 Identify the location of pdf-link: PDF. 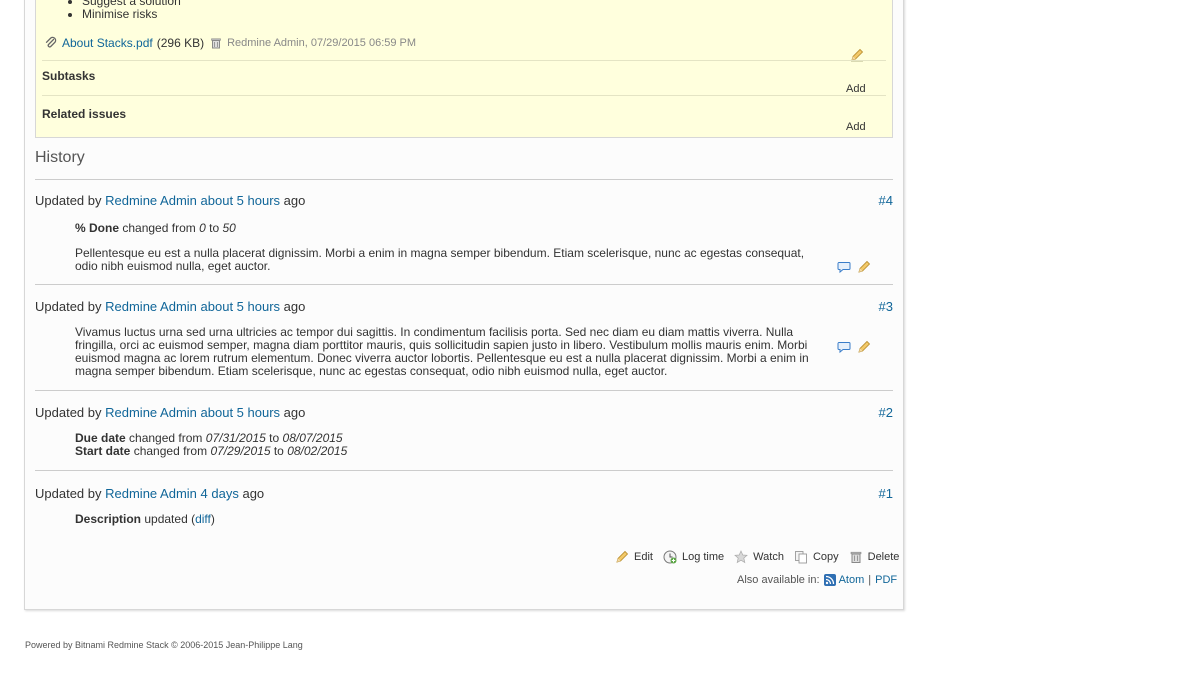
(886, 580).